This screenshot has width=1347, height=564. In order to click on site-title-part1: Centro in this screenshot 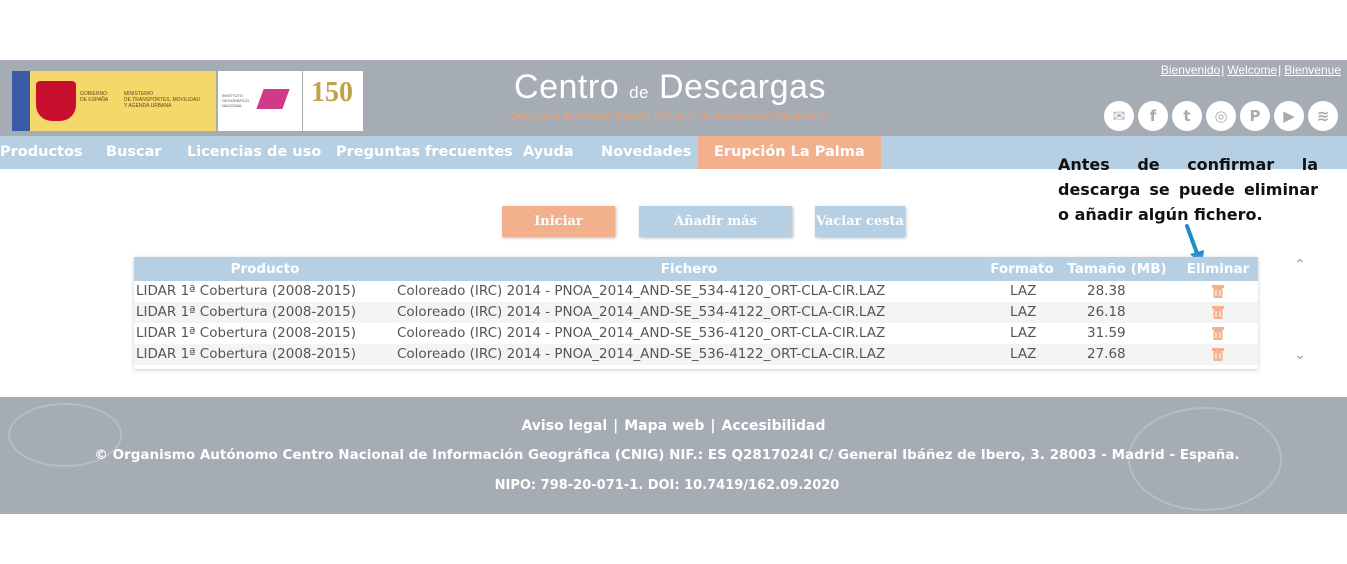, I will do `click(567, 87)`.